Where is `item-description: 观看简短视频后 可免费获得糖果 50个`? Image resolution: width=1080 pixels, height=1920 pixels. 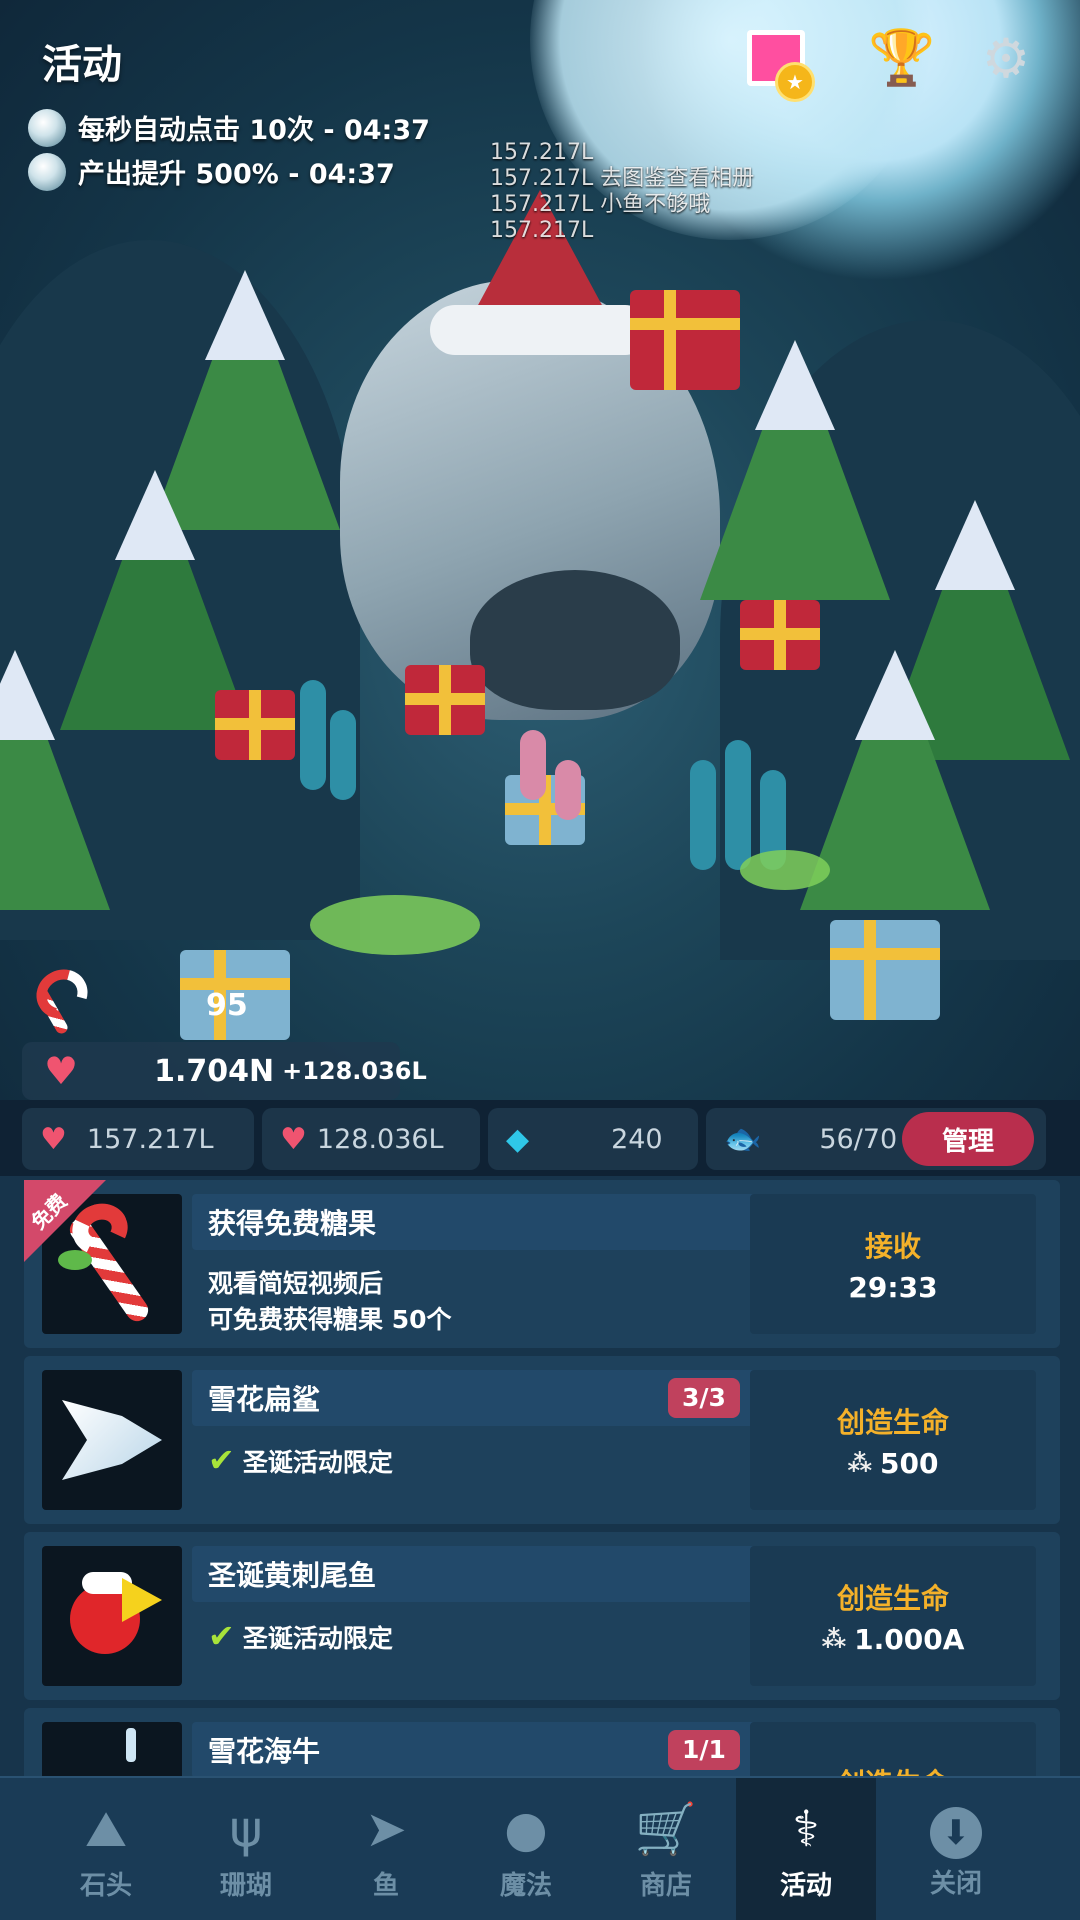
item-description: 观看简短视频后 可免费获得糖果 50个 is located at coordinates (330, 1302).